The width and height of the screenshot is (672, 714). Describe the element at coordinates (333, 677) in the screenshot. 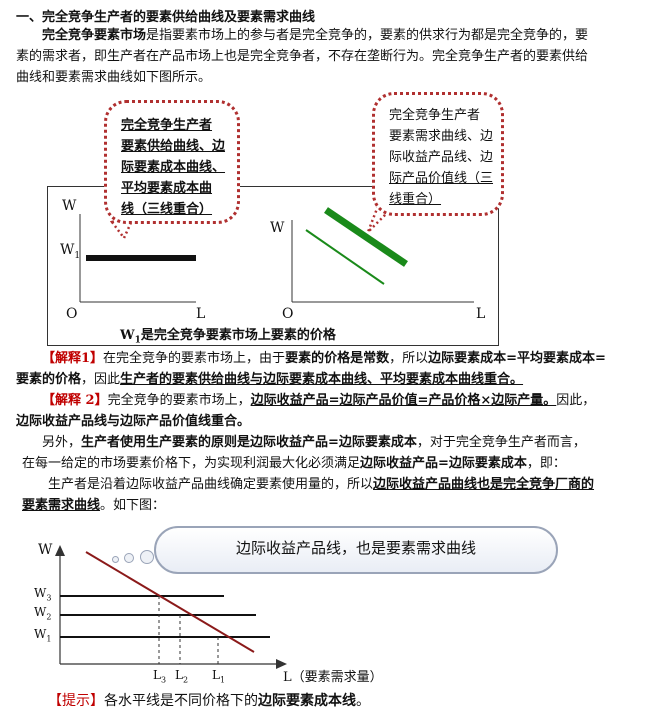

I see `fig2-x-label: L（要素需求量）` at that location.